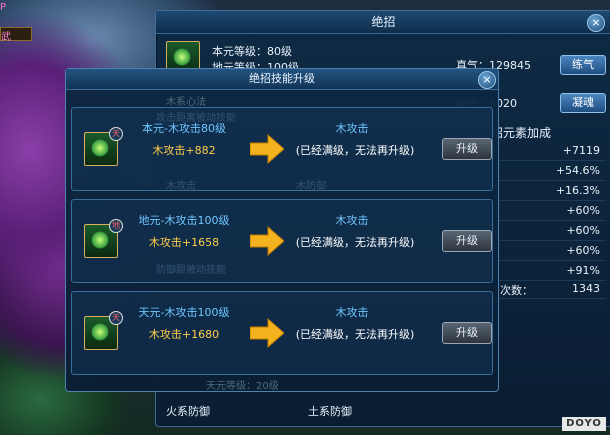 Image resolution: width=610 pixels, height=435 pixels. I want to click on condense-button: 凝魂, so click(583, 103).